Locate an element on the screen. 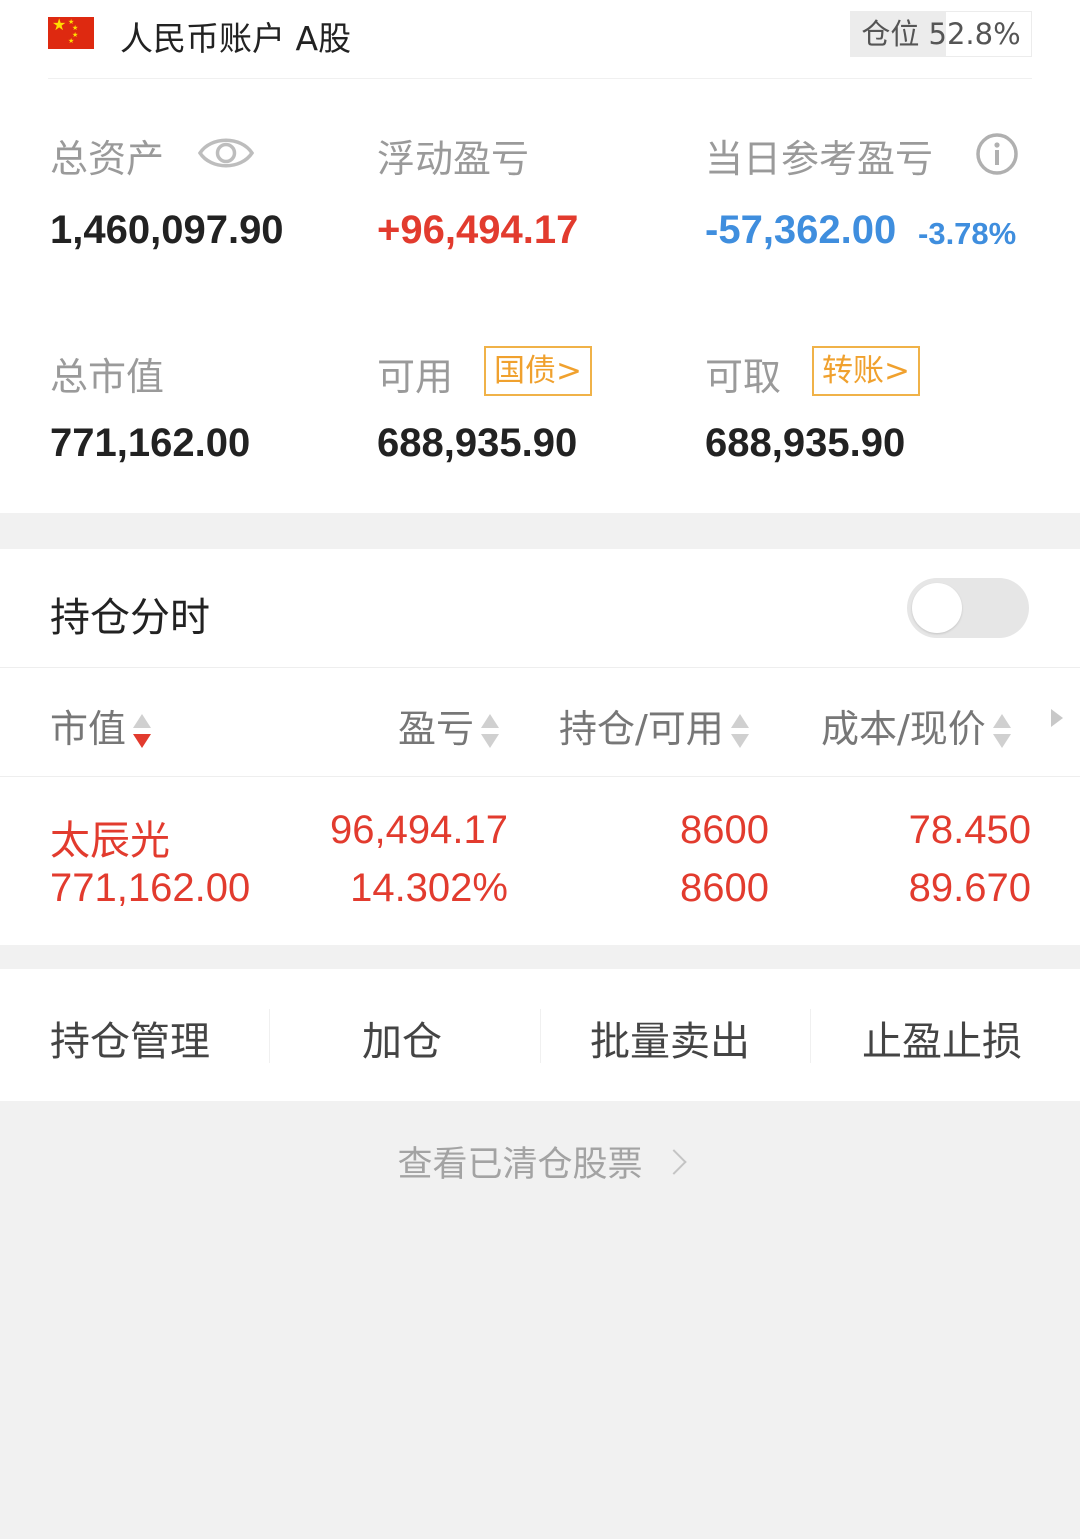 This screenshot has height=1539, width=1080. holding-timeshare-toggle is located at coordinates (968, 608).